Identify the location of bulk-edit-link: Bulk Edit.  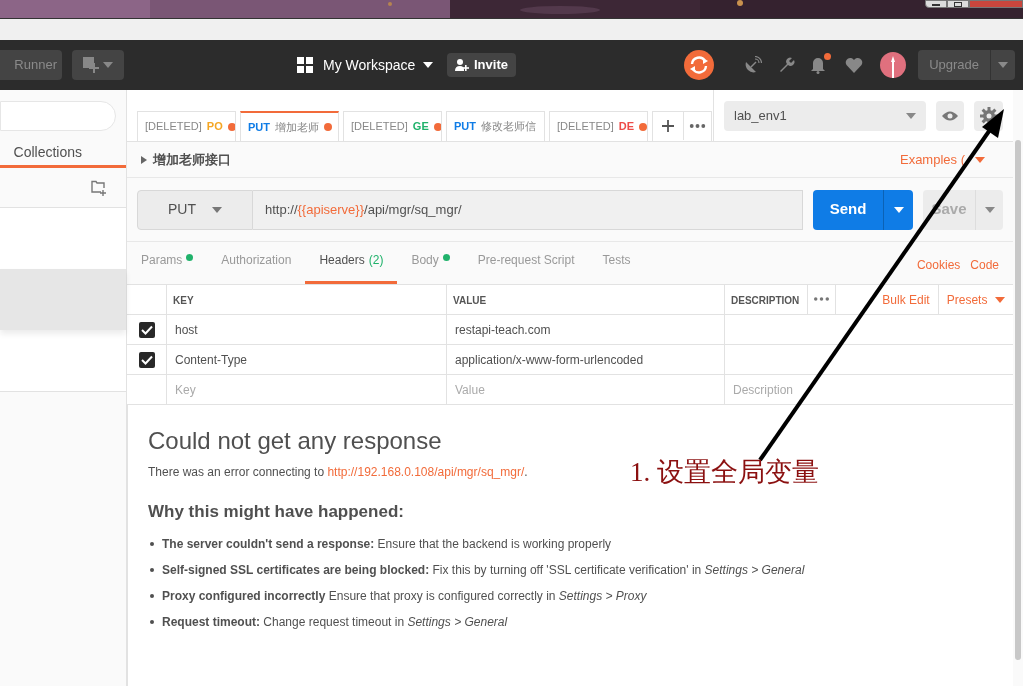
(887, 300).